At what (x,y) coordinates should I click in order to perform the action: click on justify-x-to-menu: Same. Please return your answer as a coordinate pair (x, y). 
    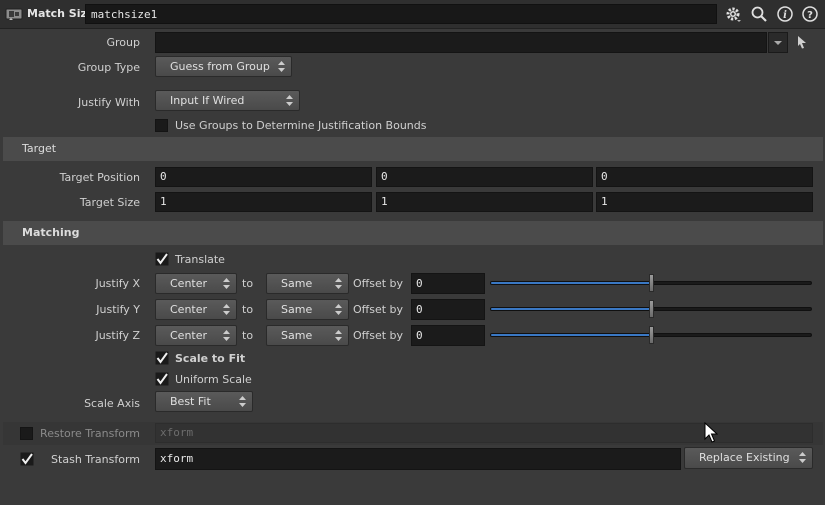
    Looking at the image, I should click on (307, 283).